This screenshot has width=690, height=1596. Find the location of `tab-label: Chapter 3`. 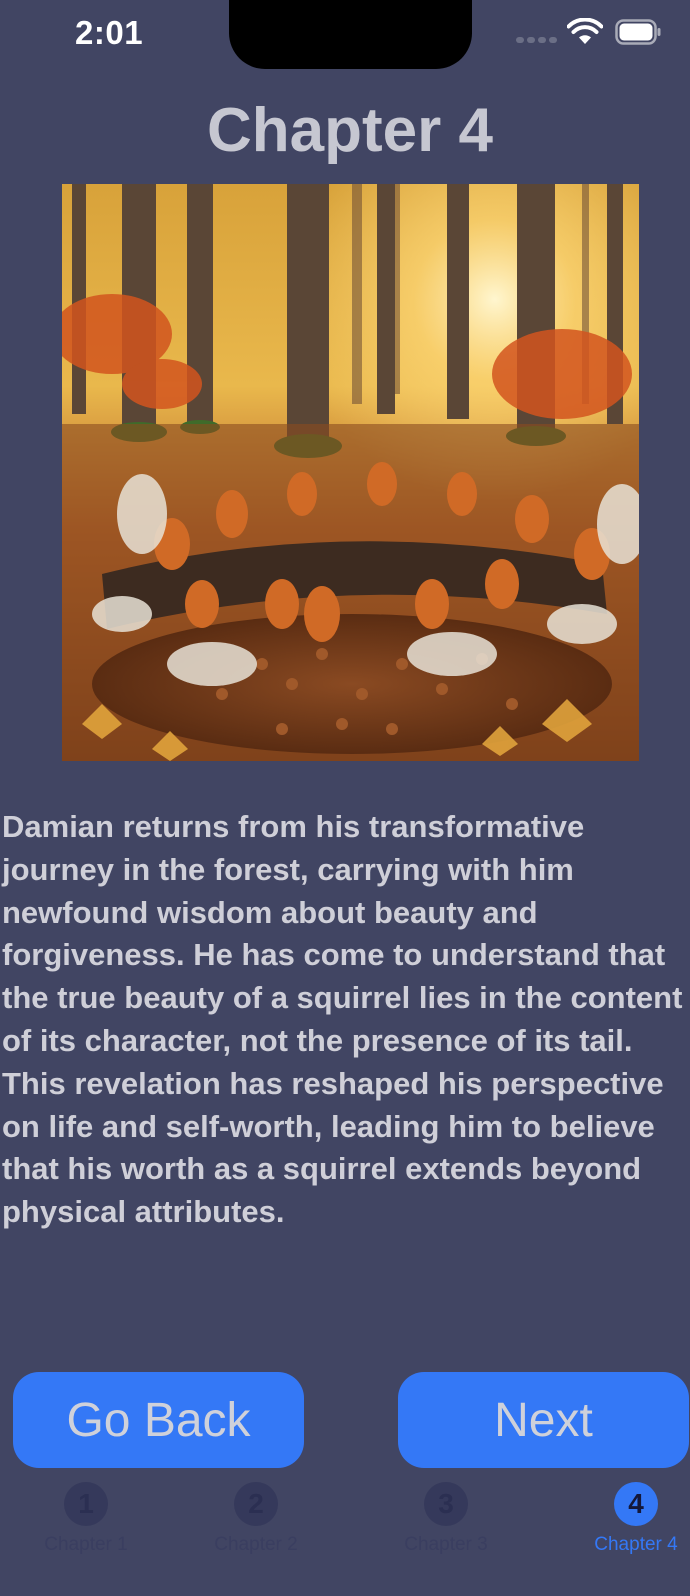

tab-label: Chapter 3 is located at coordinates (446, 1544).